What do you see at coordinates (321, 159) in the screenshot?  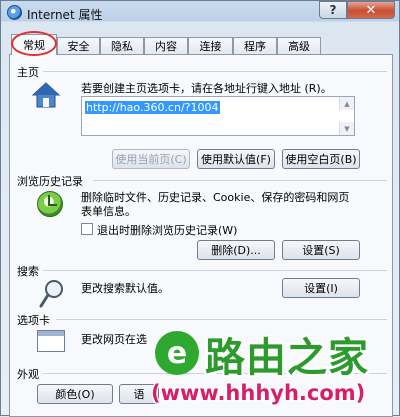 I see `use-blank-button: 使用空白页(B)` at bounding box center [321, 159].